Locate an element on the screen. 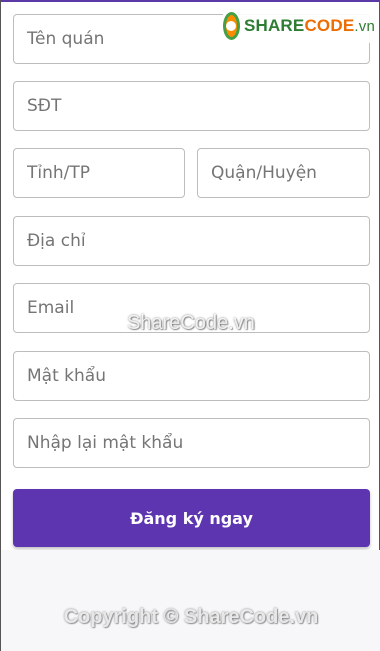 The height and width of the screenshot is (651, 380). logo-text-code: CODE is located at coordinates (329, 25).